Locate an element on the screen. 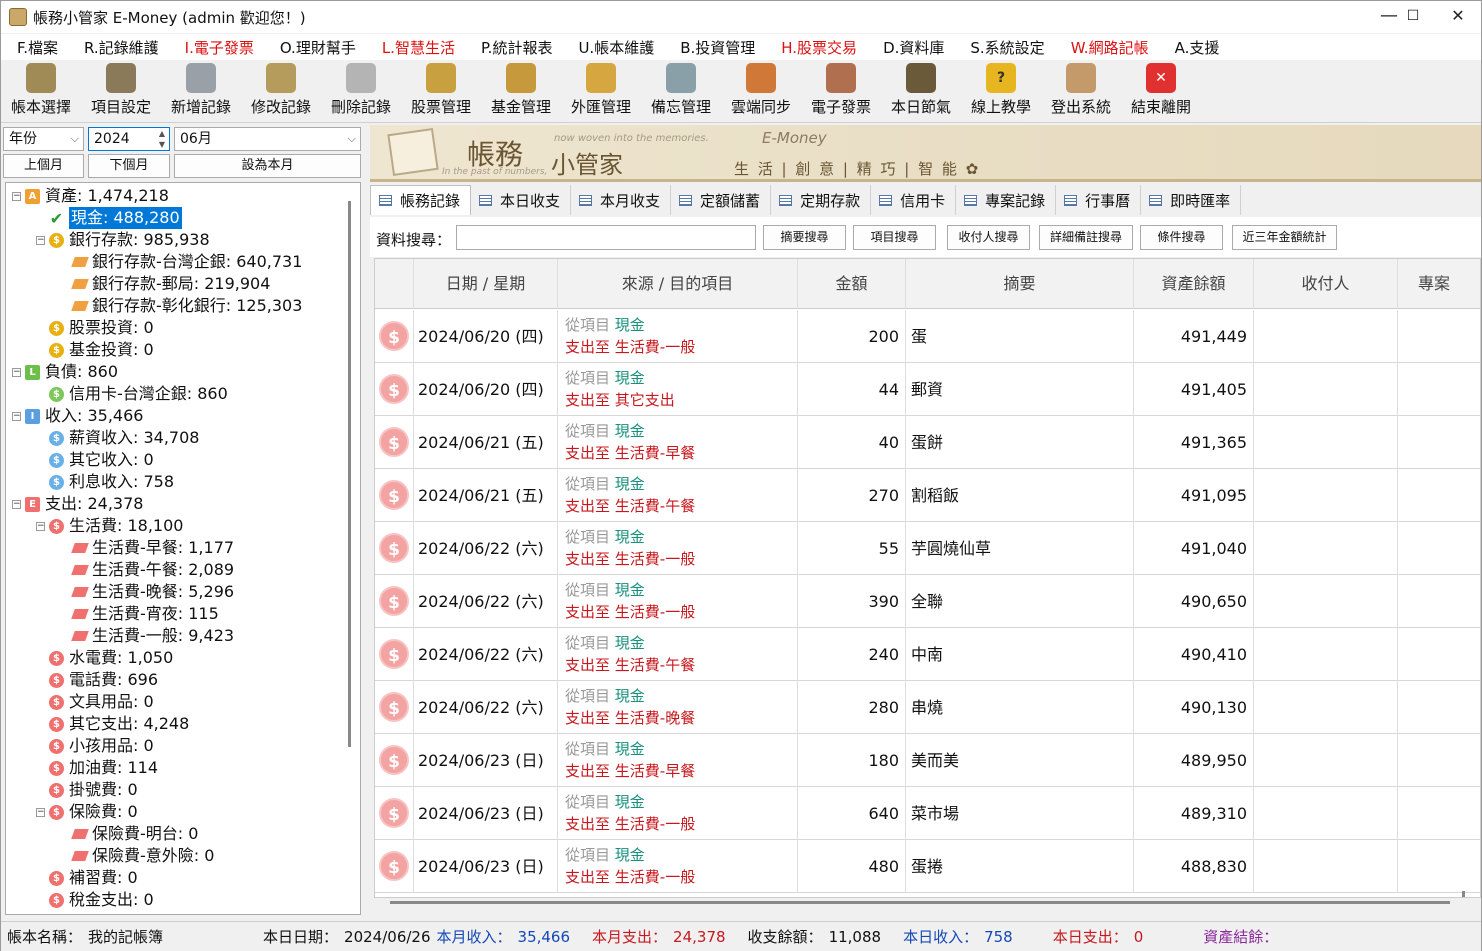  tree-node: $ 水電費: 1,050 is located at coordinates (104, 658).